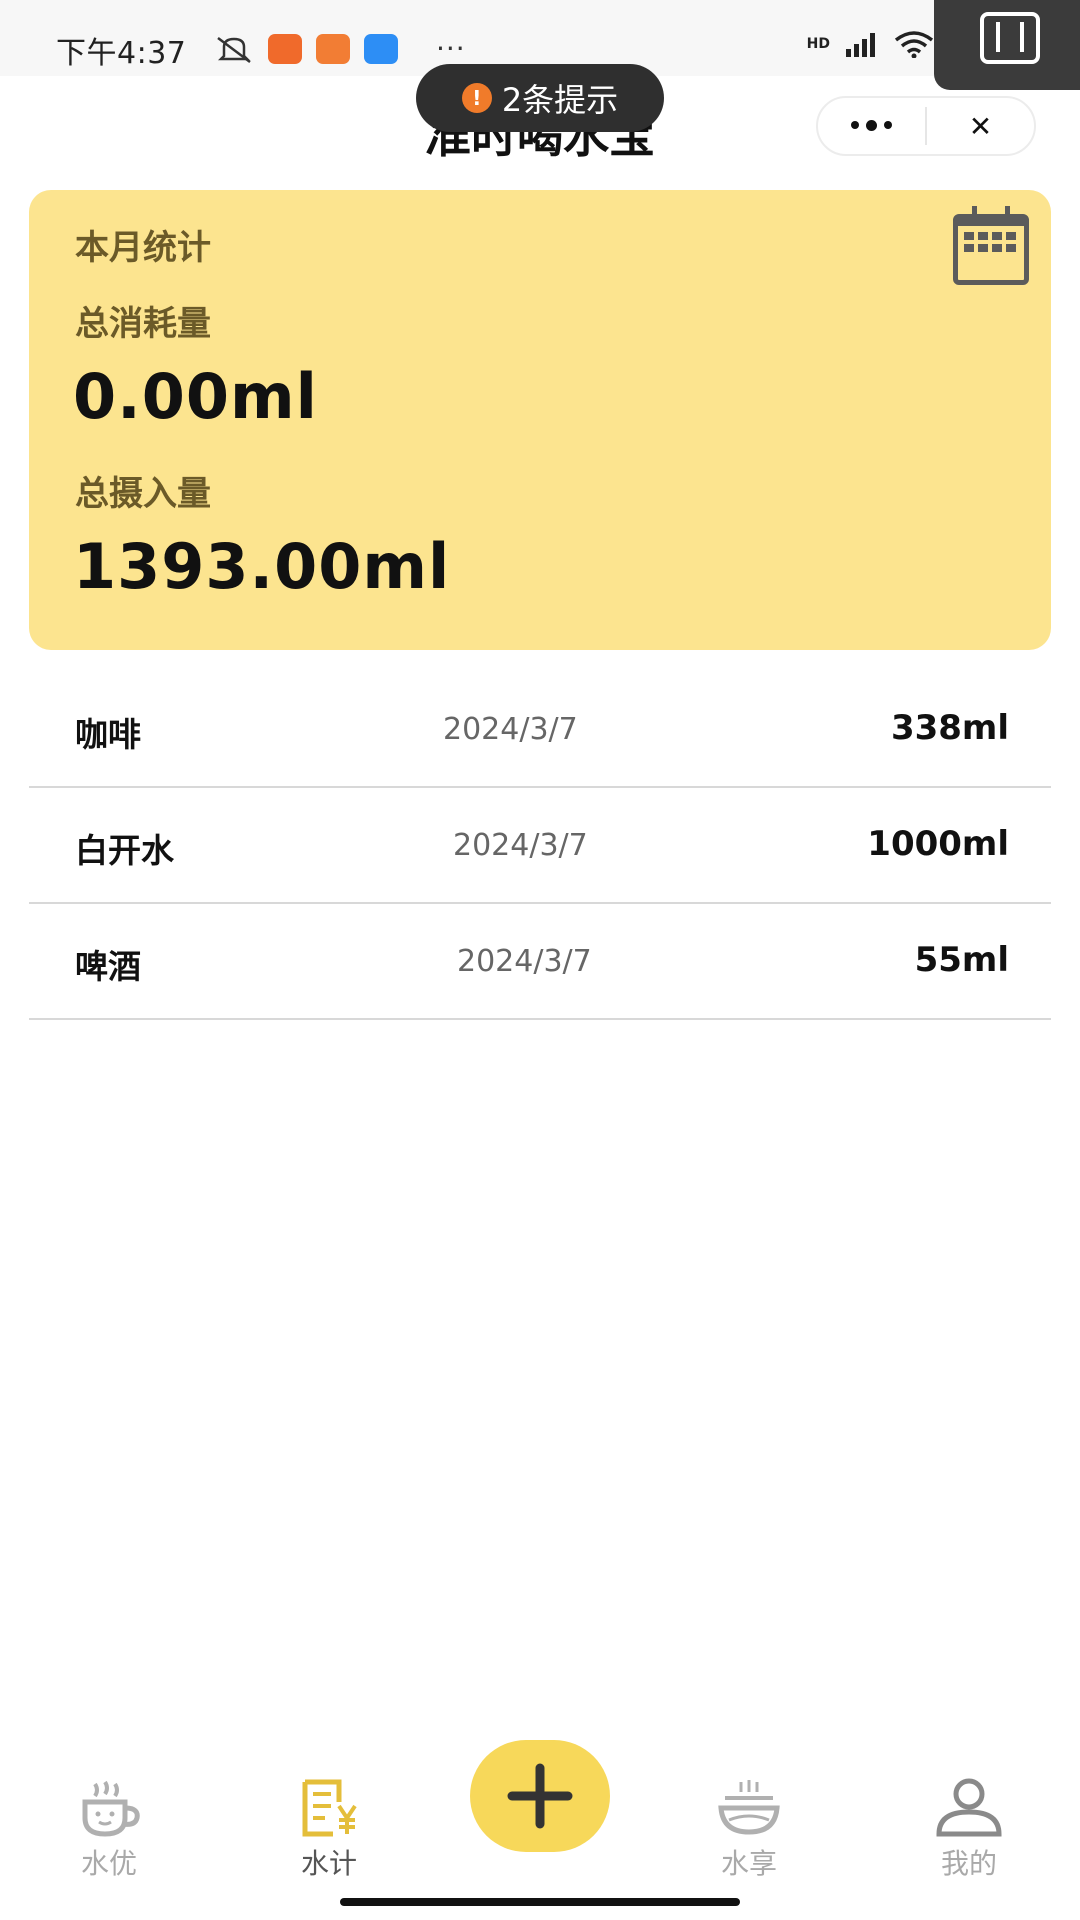  I want to click on more-dots-icon, so click(871, 125).